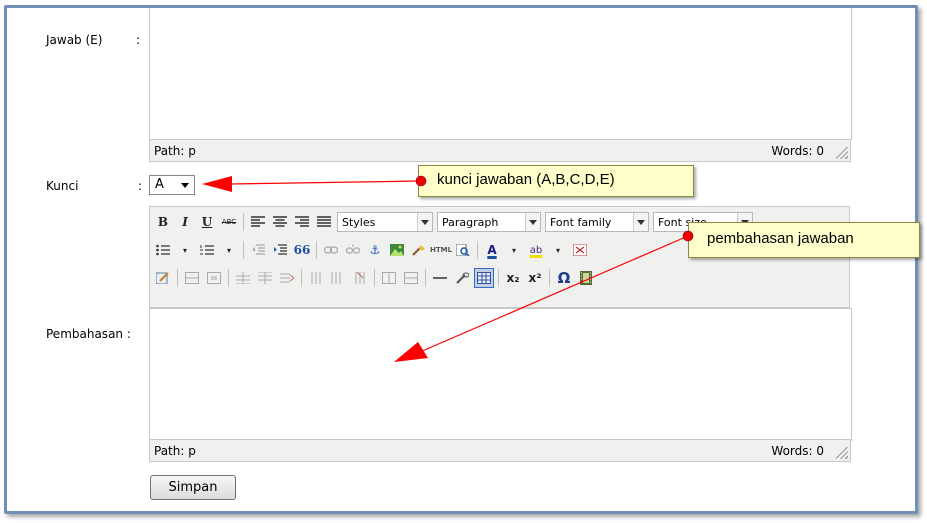  Describe the element at coordinates (554, 208) in the screenshot. I see `annotation-dots` at that location.